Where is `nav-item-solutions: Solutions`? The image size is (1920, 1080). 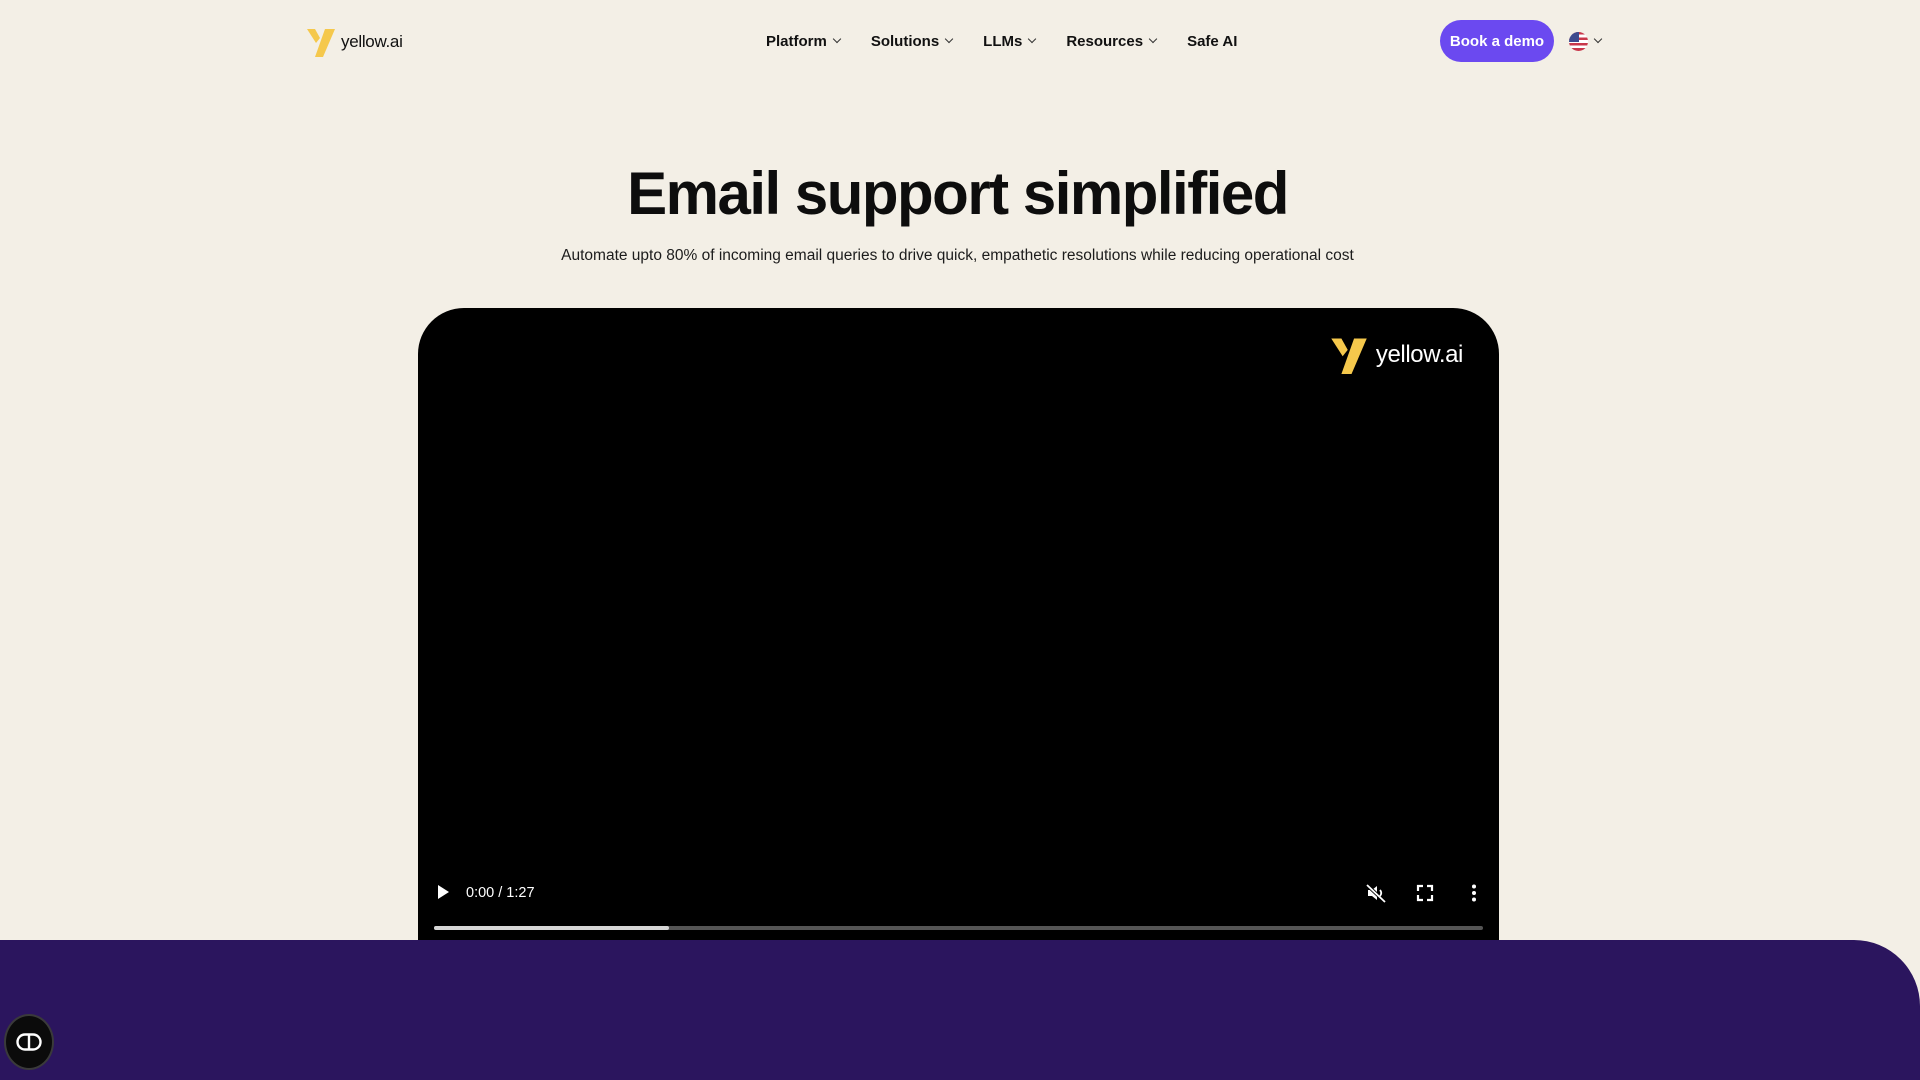
nav-item-solutions: Solutions is located at coordinates (912, 41).